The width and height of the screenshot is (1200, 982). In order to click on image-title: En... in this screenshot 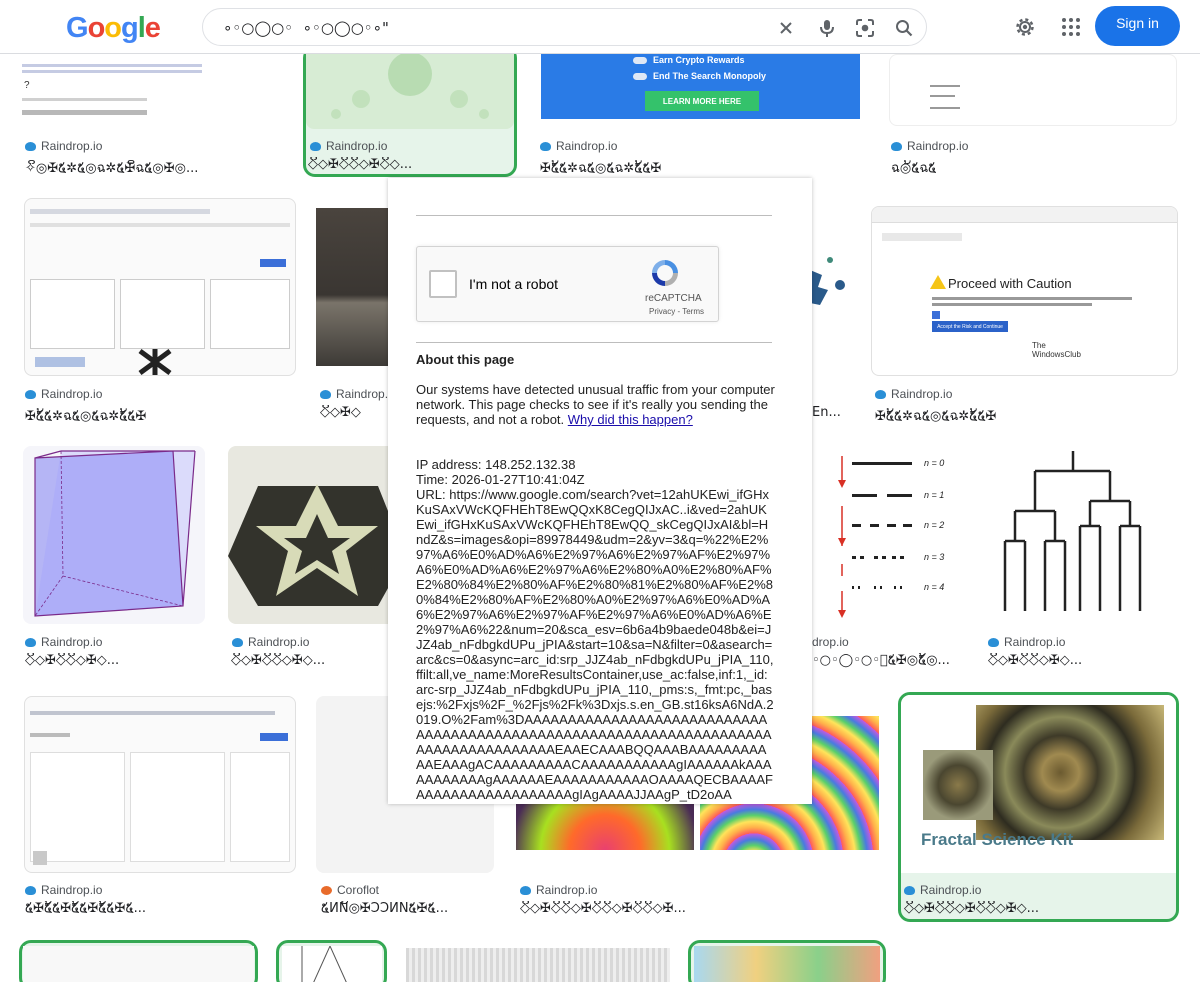, I will do `click(832, 412)`.